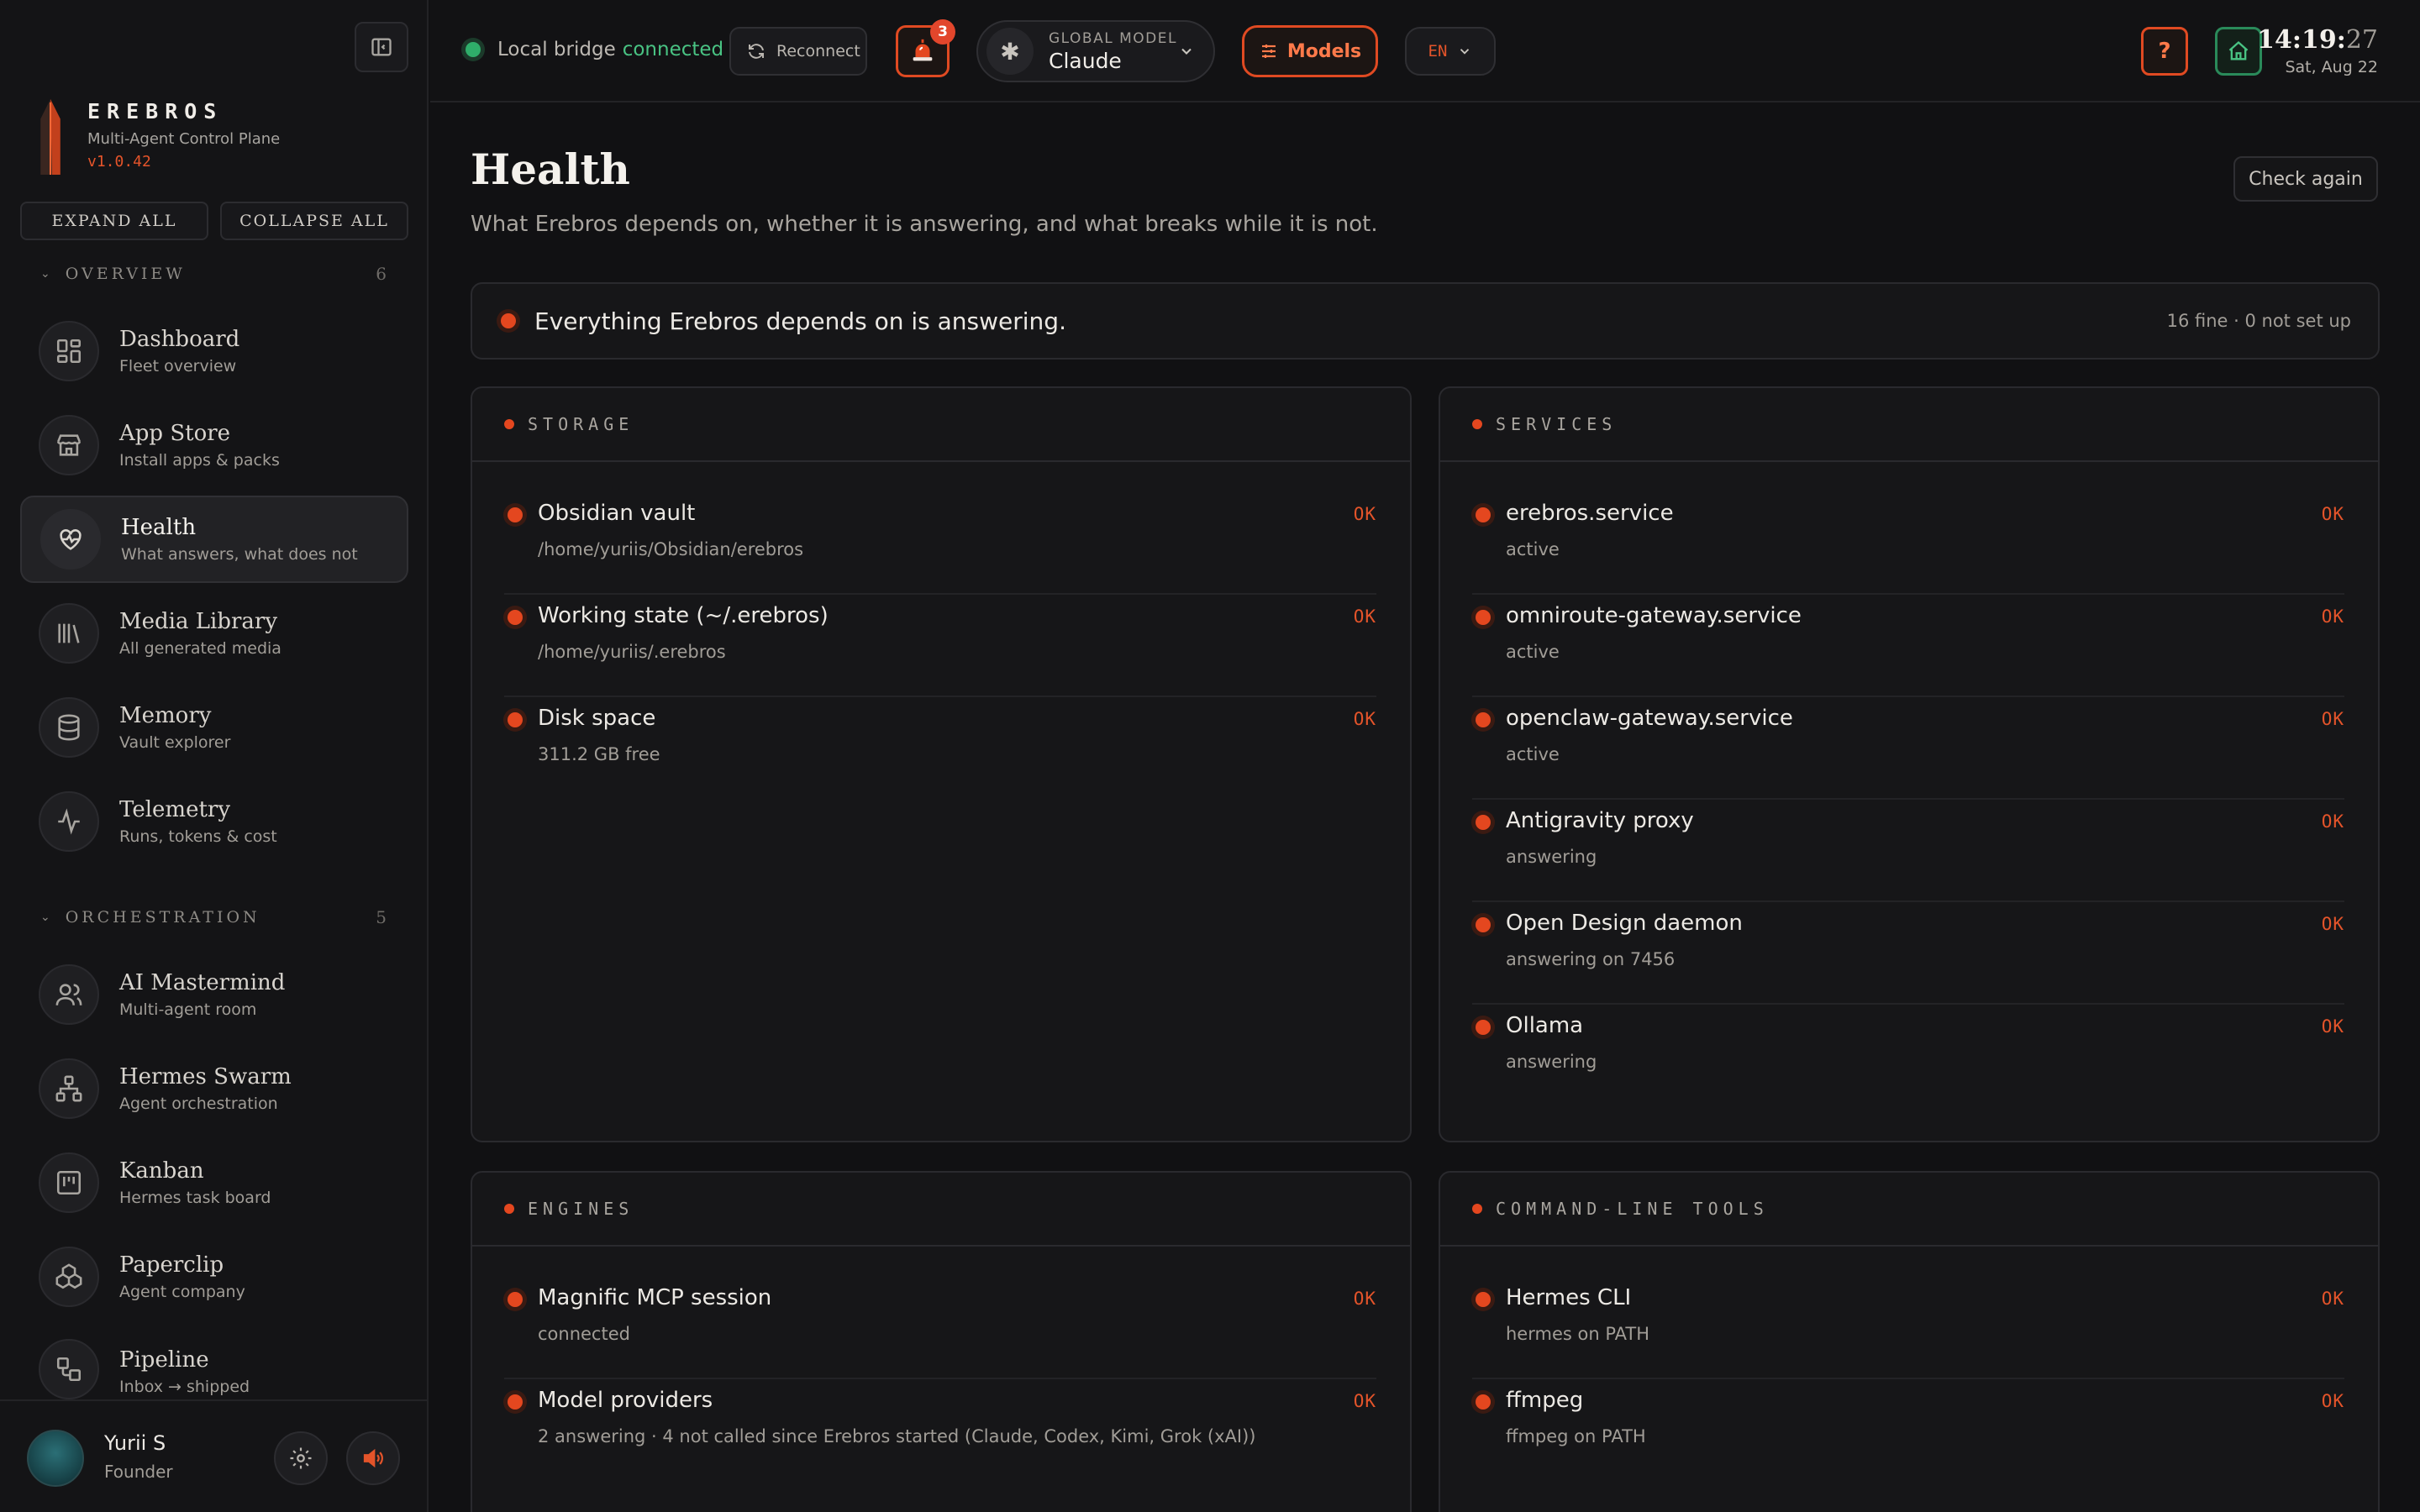 This screenshot has width=2420, height=1512. I want to click on sidebar-toggle-button, so click(382, 47).